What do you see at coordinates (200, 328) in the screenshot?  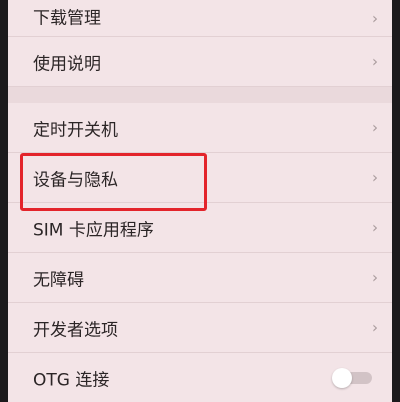 I see `settings-item-developer-options: 开发者选项 ›` at bounding box center [200, 328].